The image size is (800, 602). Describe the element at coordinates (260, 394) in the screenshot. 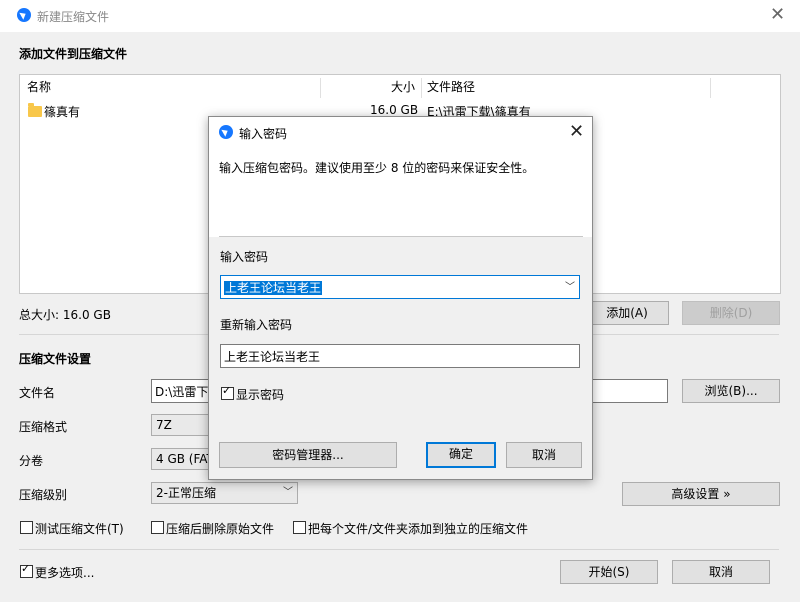

I see `show-password-label: 显示密码` at that location.